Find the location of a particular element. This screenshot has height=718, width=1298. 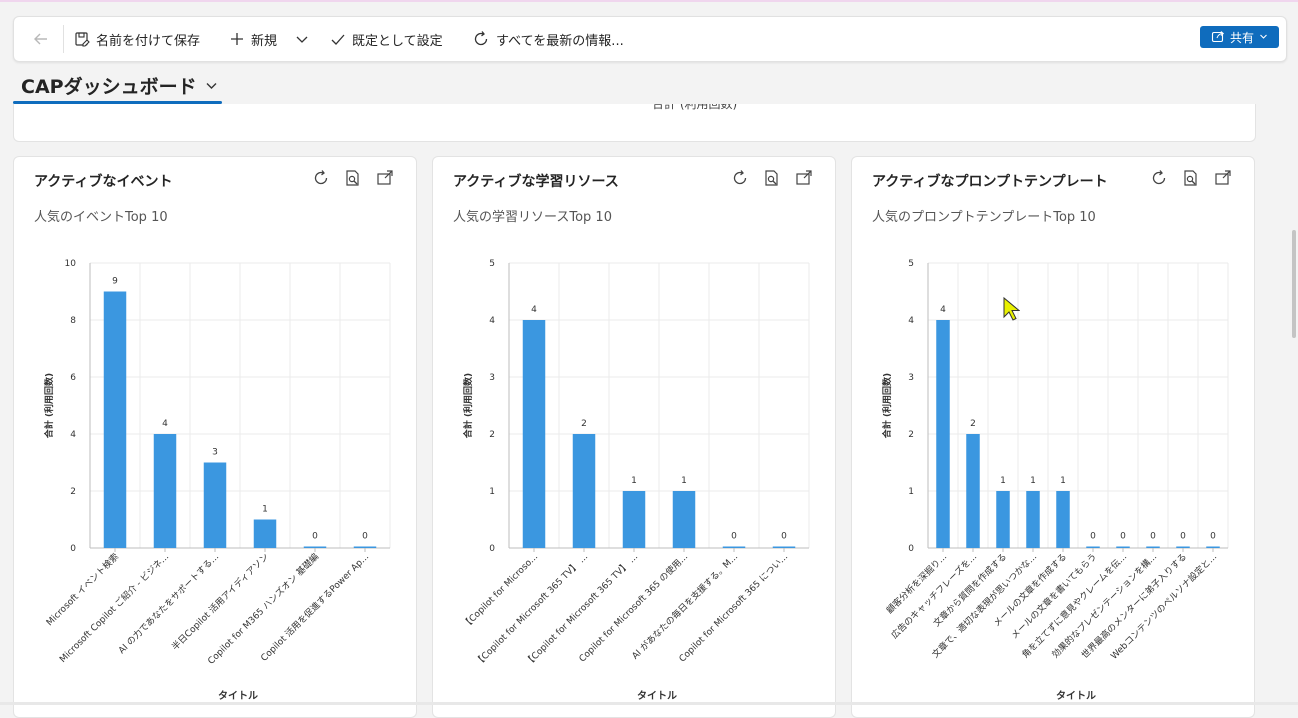

new-label: 新規 is located at coordinates (264, 41).